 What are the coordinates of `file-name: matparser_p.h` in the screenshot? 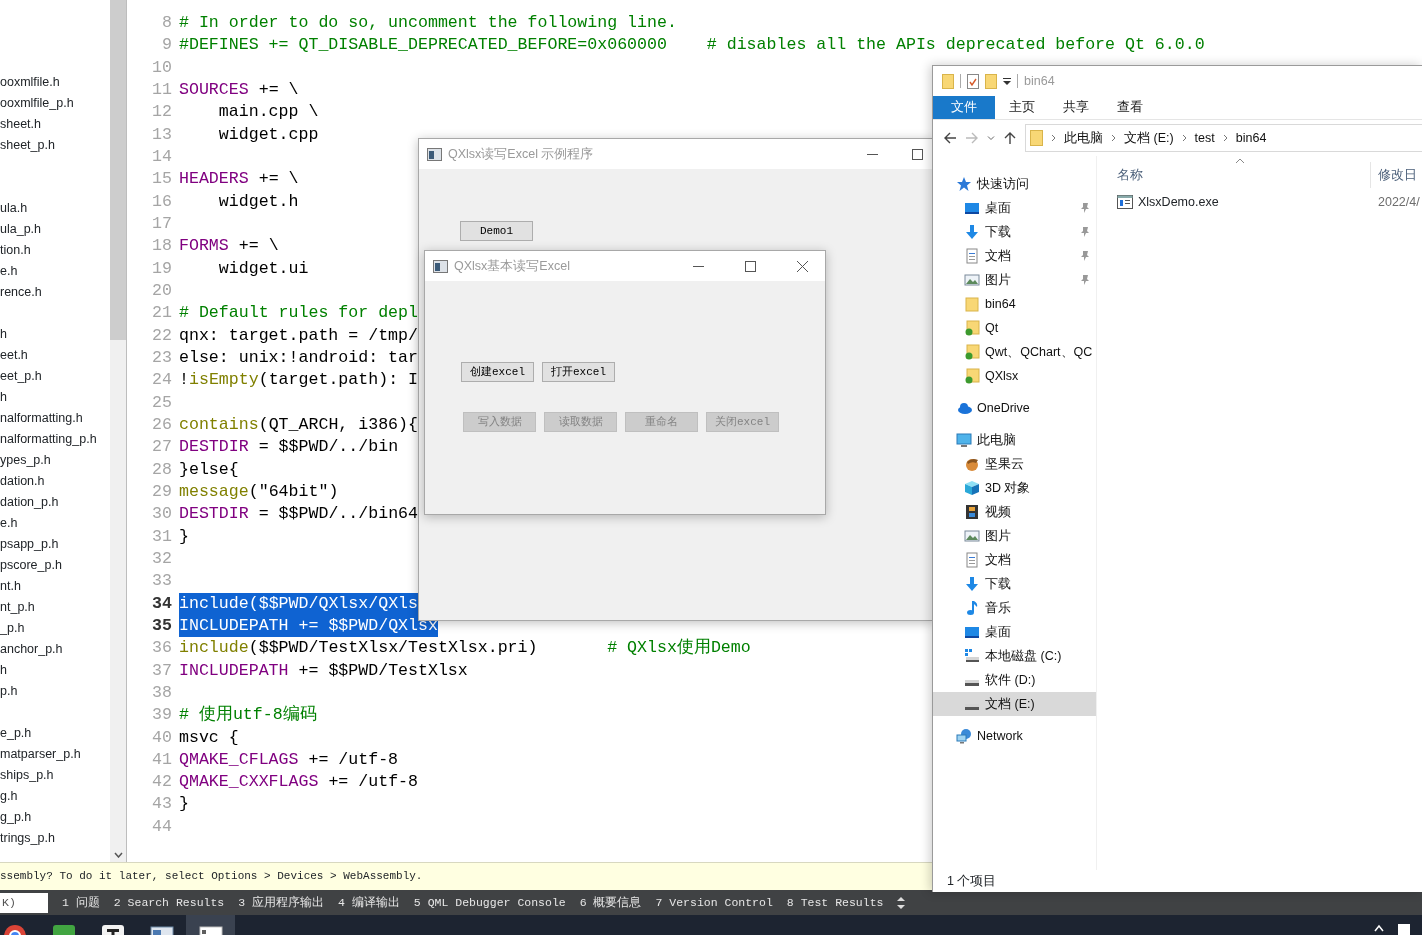 It's located at (40, 754).